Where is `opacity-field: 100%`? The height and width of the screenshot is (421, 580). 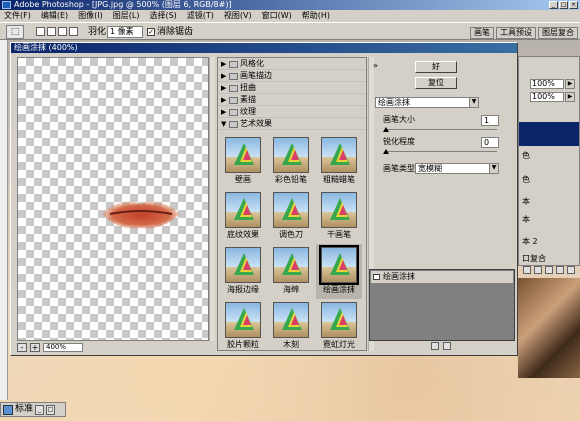
opacity-field: 100% is located at coordinates (547, 84).